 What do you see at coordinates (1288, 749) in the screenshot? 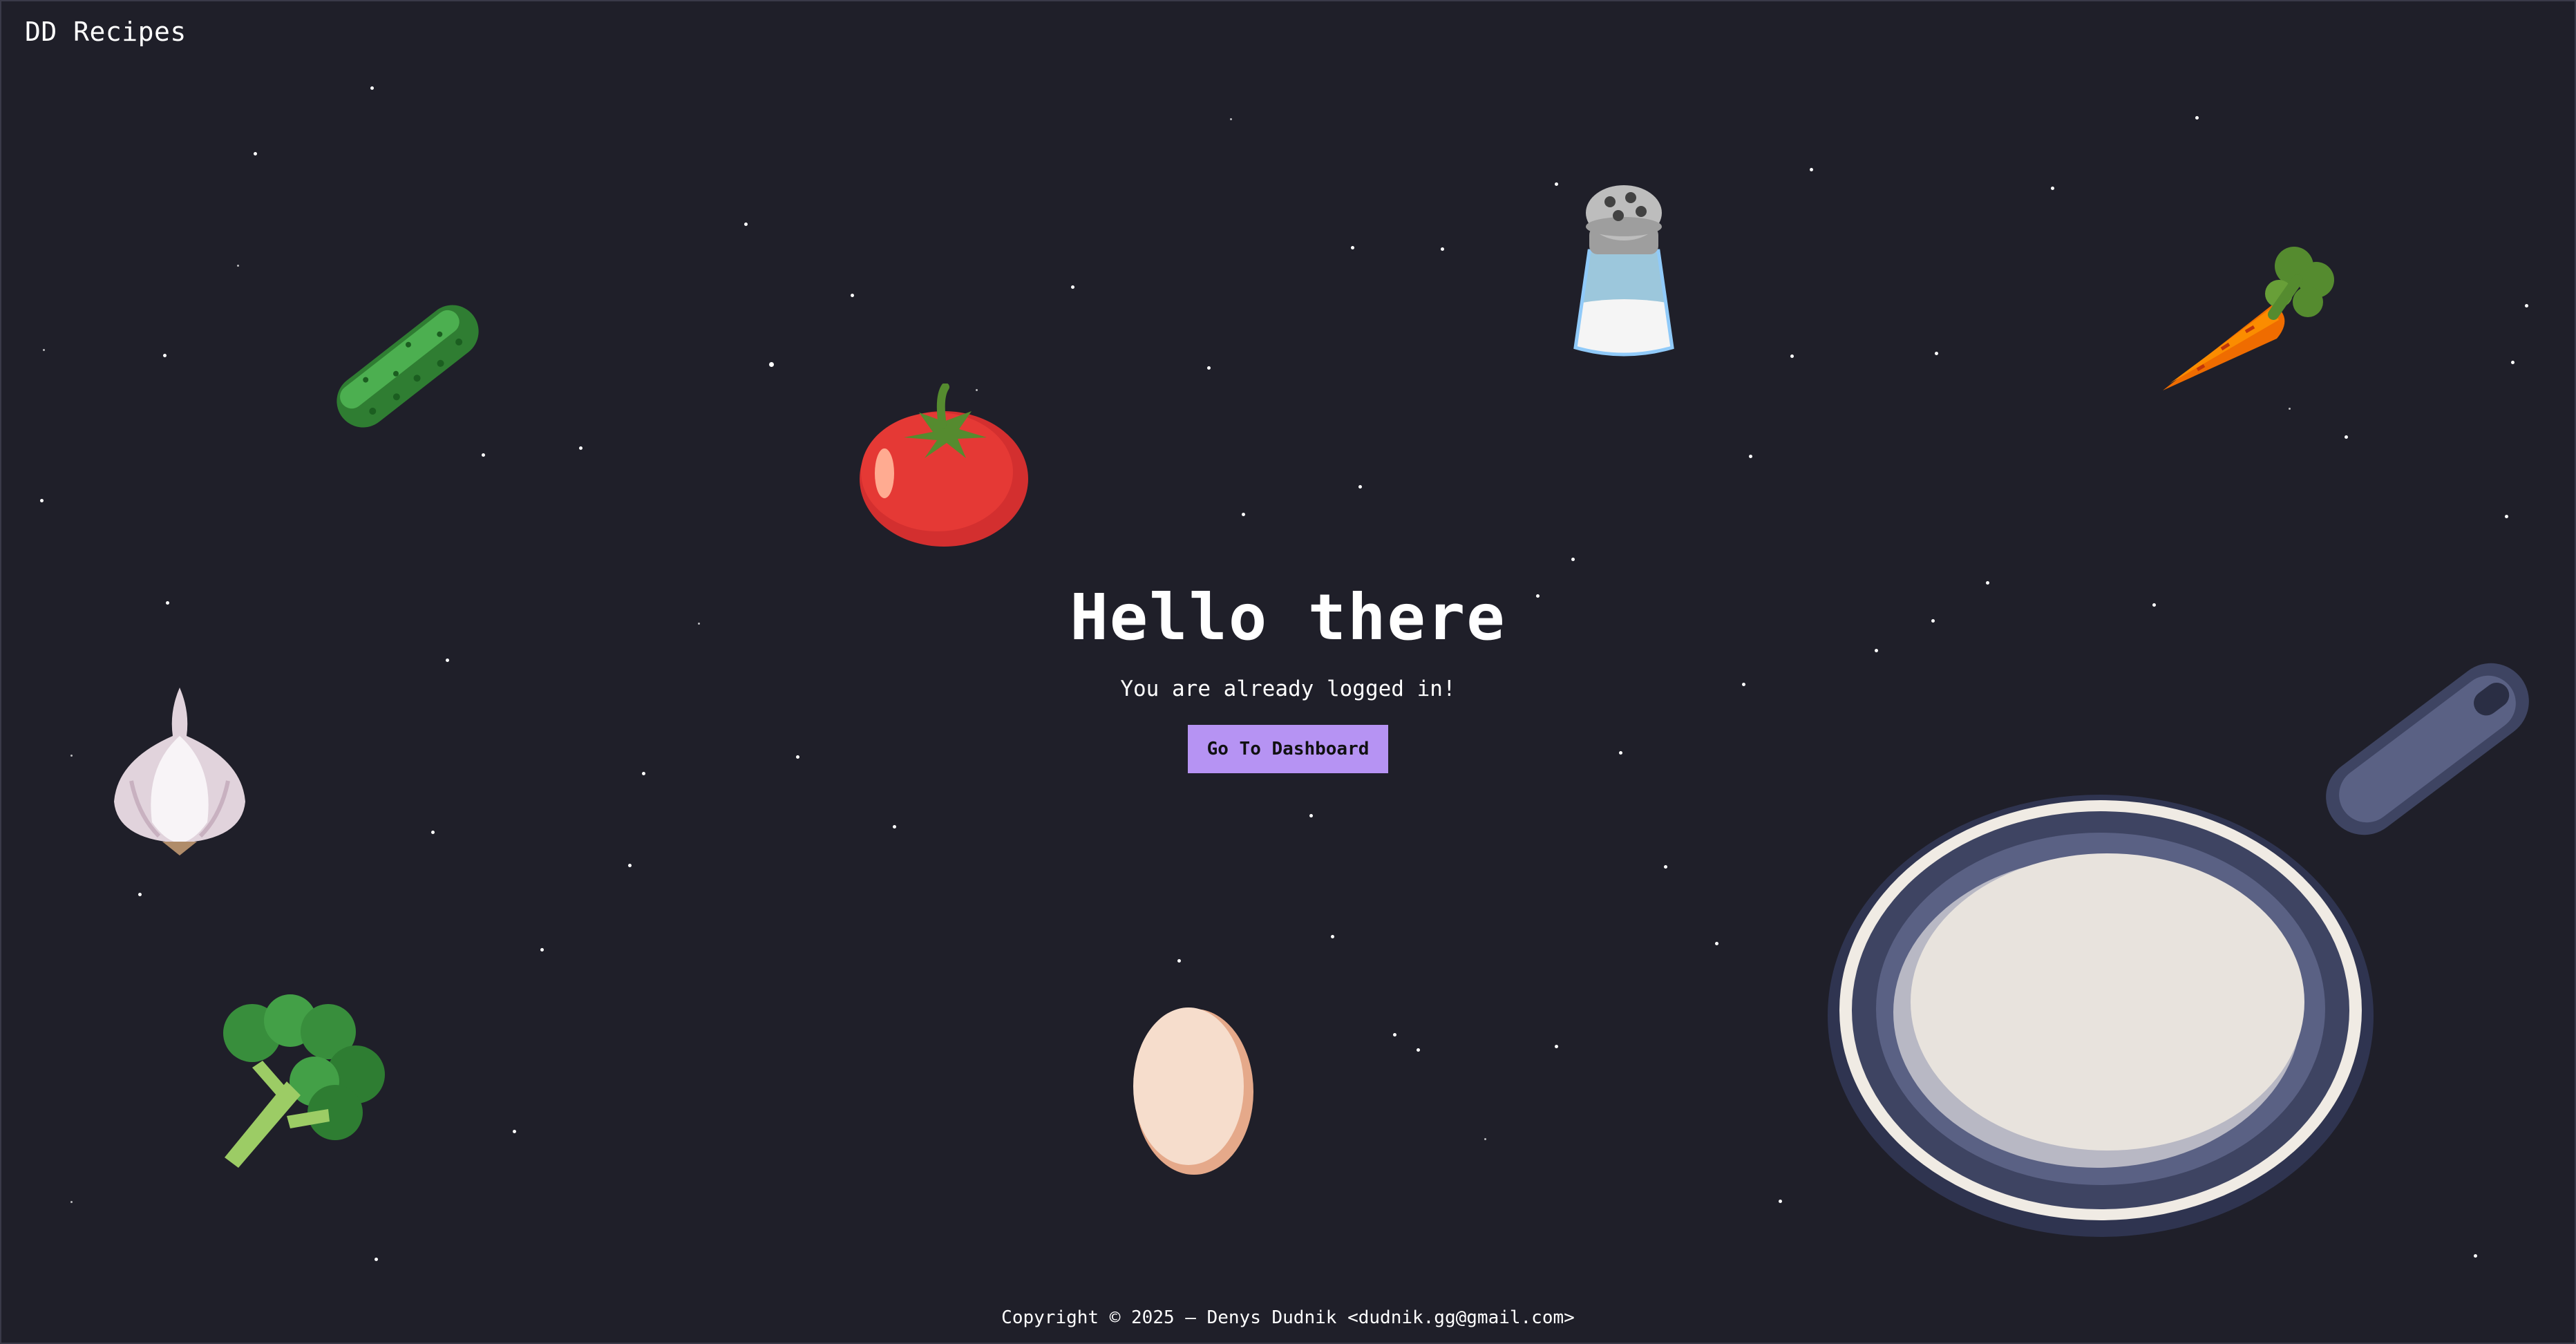
I see `go-to-dashboard-button: Go To Dashboard` at bounding box center [1288, 749].